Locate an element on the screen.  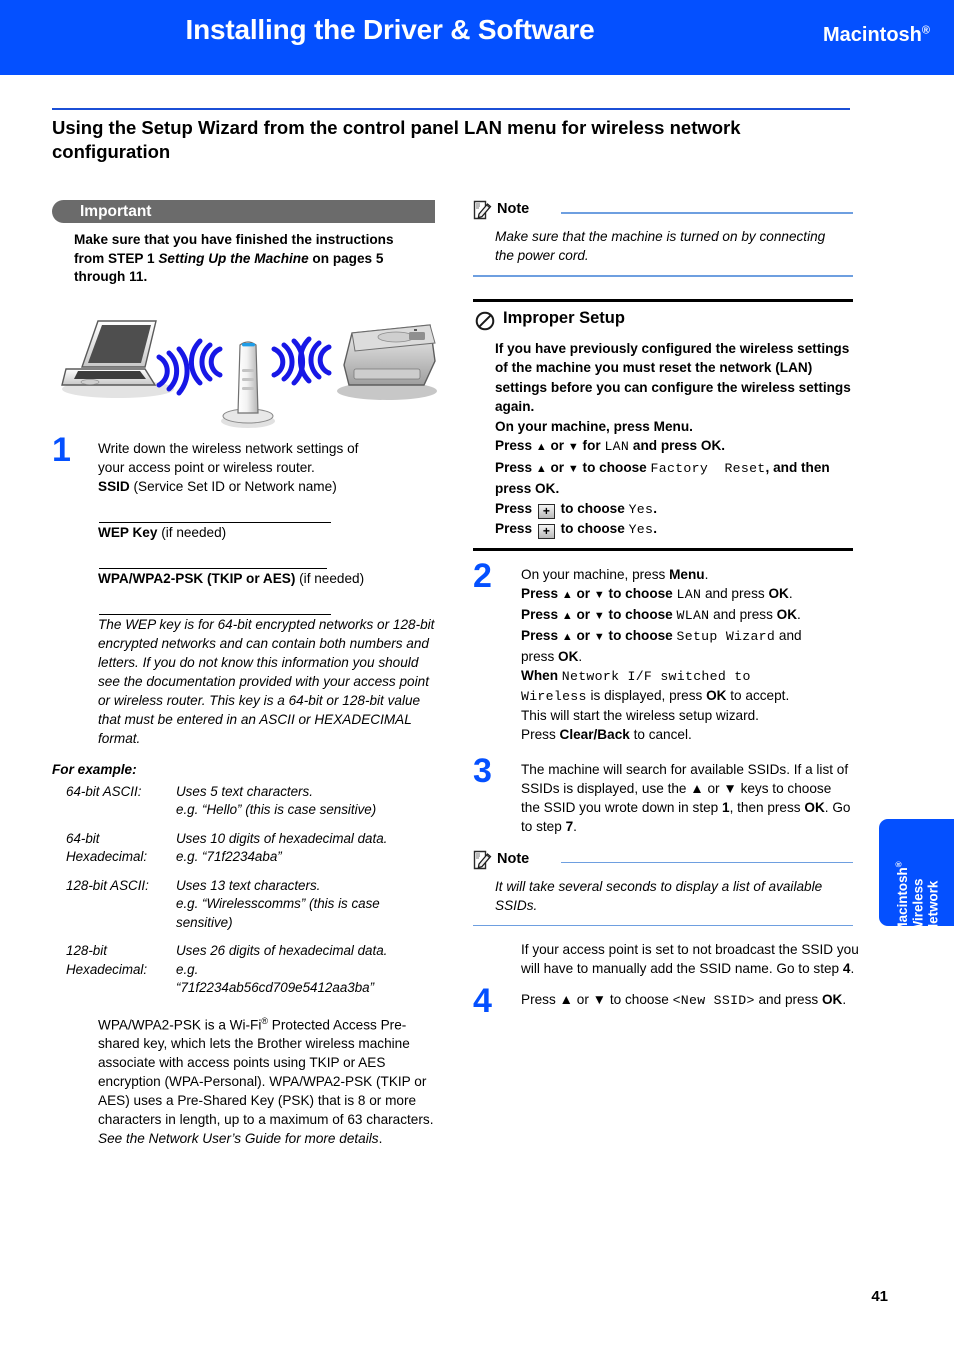
example-line: Uses 13 text characters. is located at coordinates (248, 885).